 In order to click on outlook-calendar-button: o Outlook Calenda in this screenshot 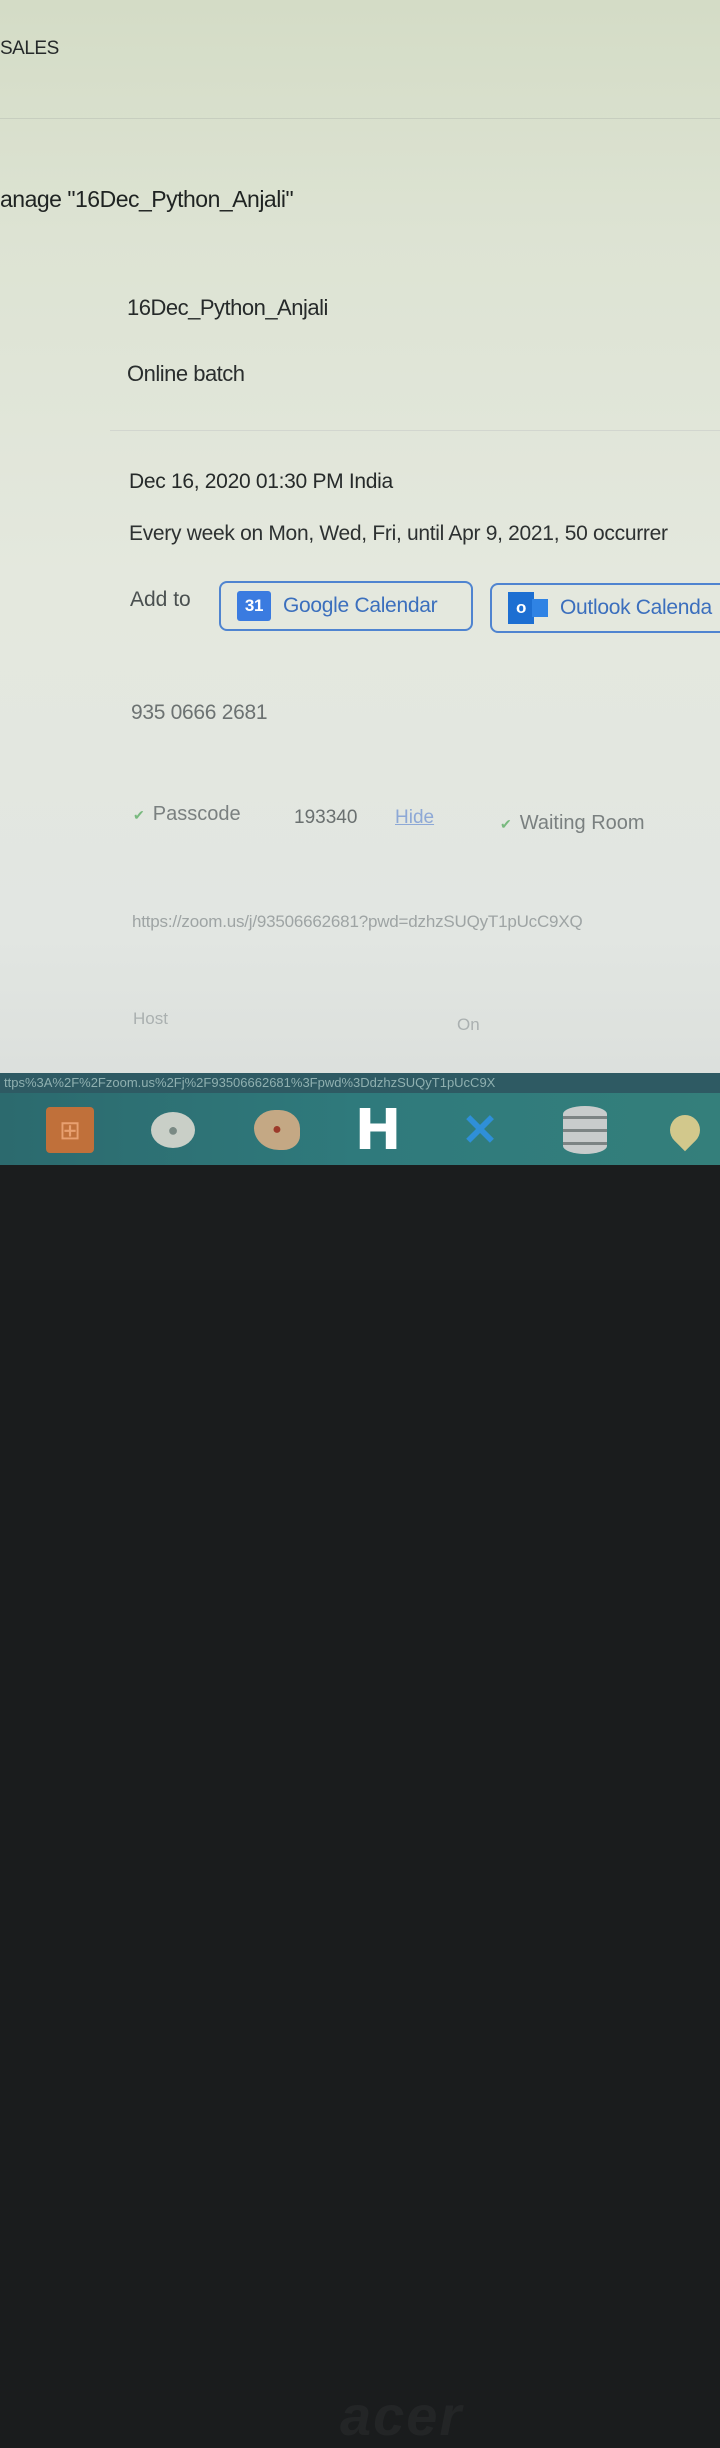, I will do `click(605, 608)`.